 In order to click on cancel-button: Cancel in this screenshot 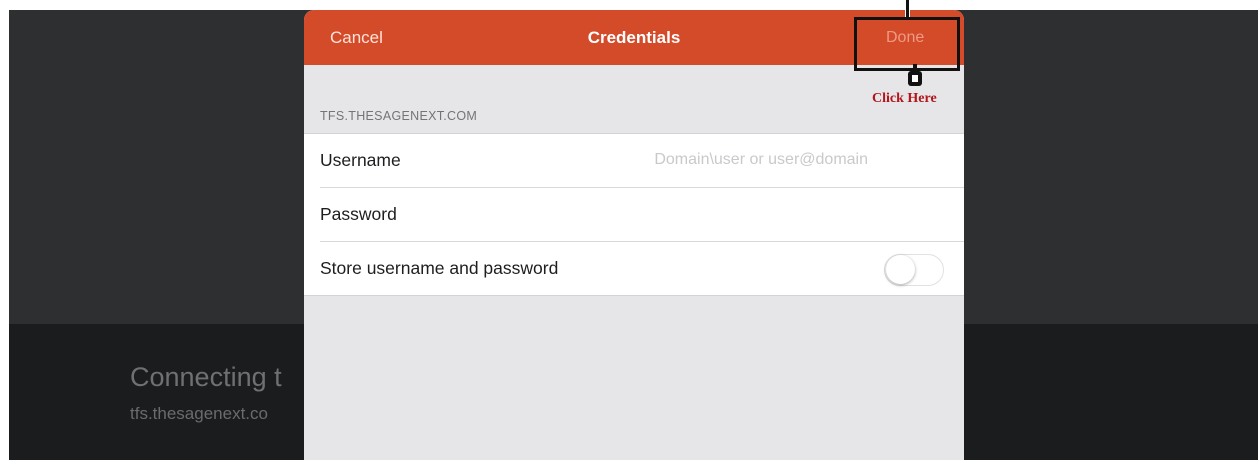, I will do `click(356, 38)`.